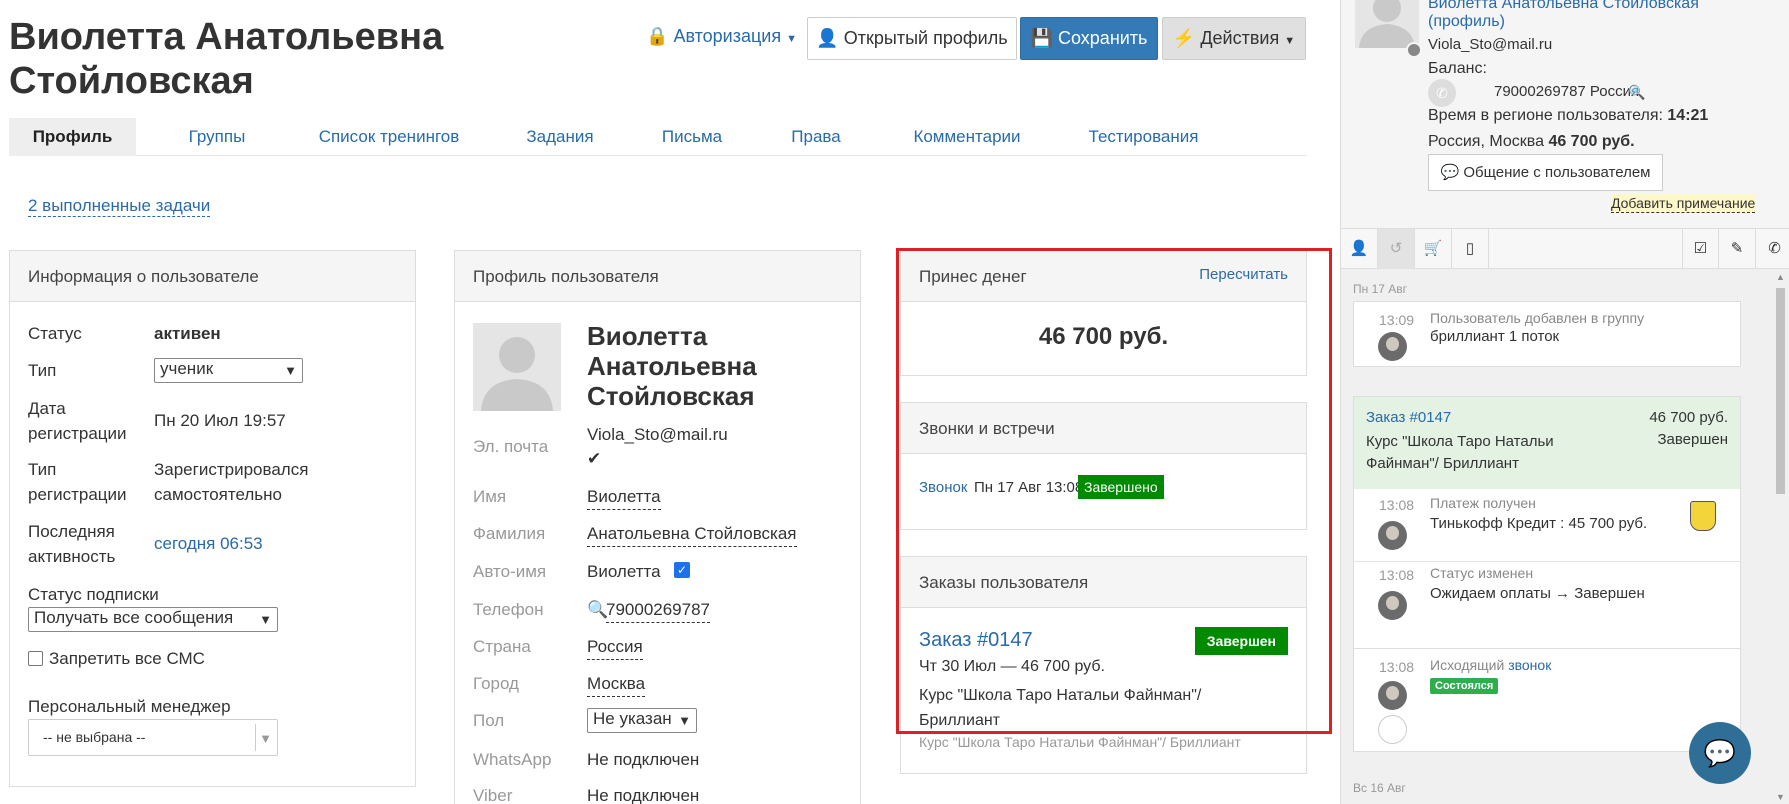 Image resolution: width=1789 pixels, height=804 pixels. I want to click on save-button: 💾 Сохранить, so click(1089, 38).